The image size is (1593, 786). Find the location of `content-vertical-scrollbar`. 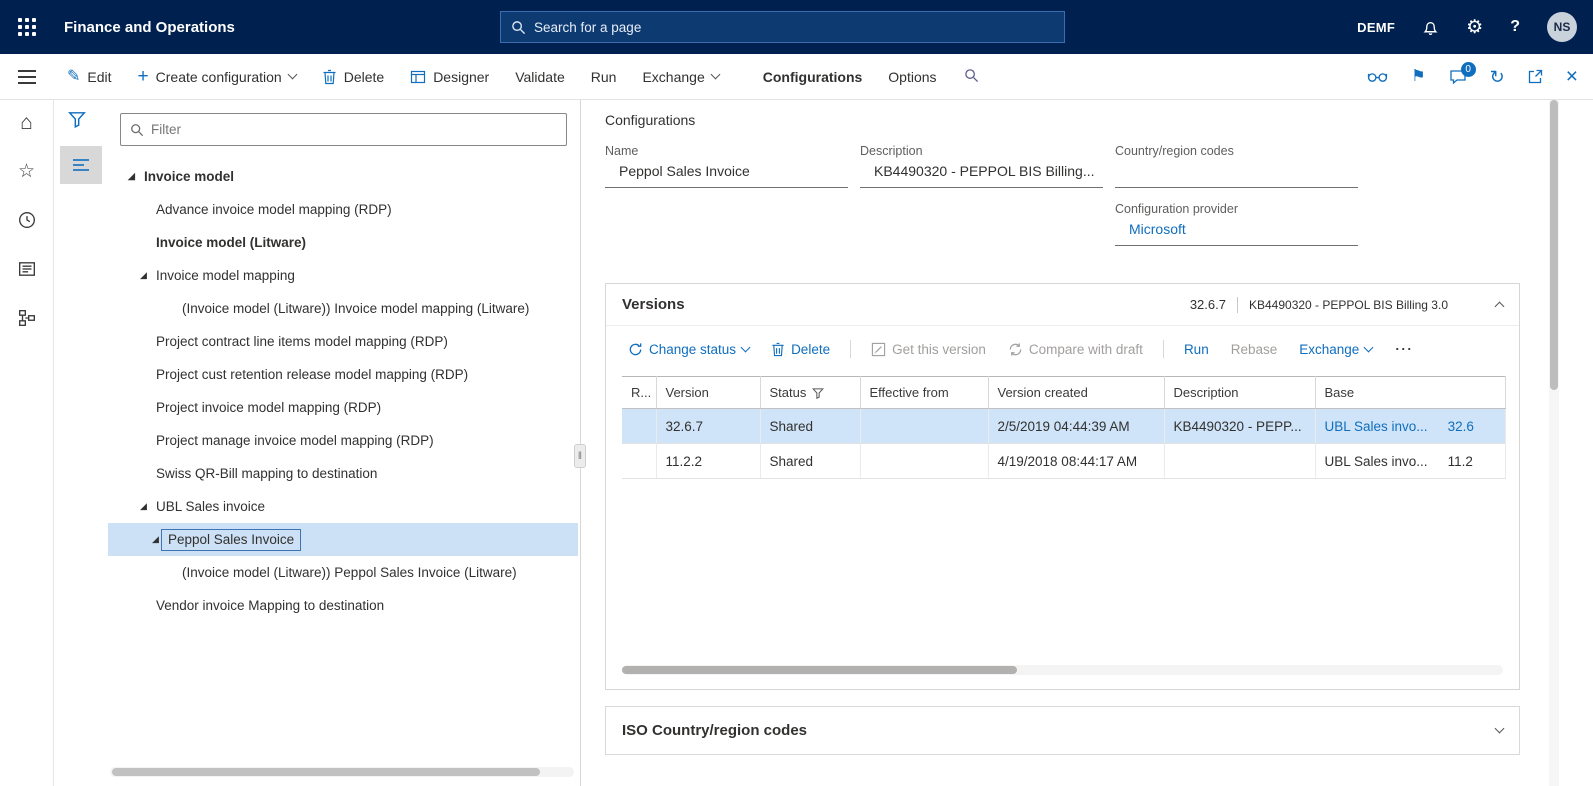

content-vertical-scrollbar is located at coordinates (1554, 443).